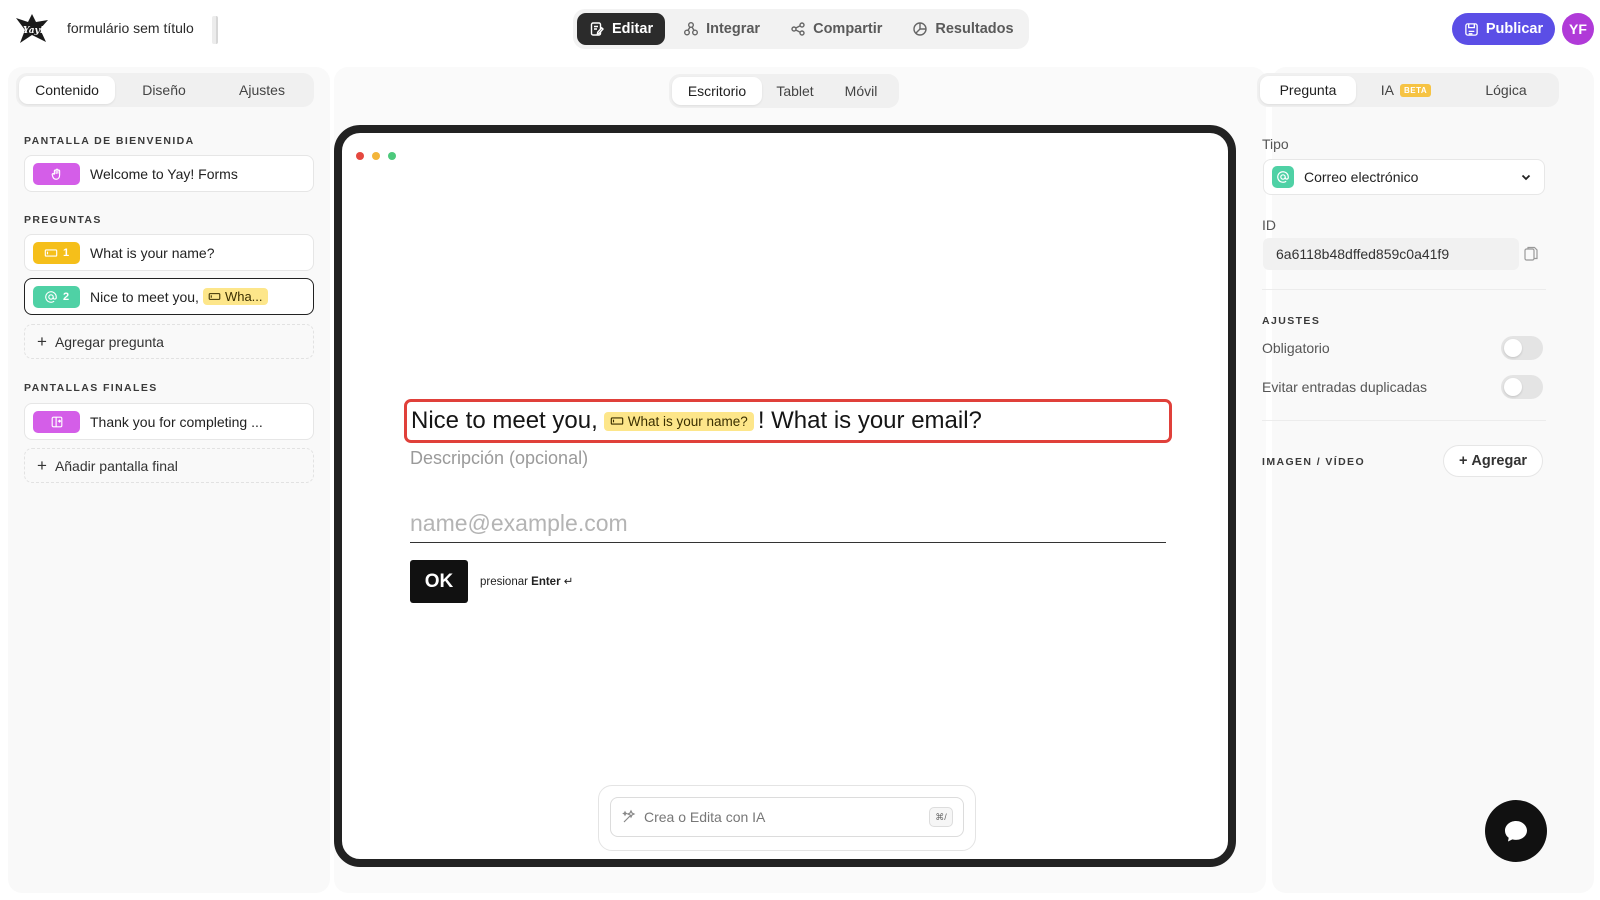  What do you see at coordinates (1531, 254) in the screenshot?
I see `copy-icon` at bounding box center [1531, 254].